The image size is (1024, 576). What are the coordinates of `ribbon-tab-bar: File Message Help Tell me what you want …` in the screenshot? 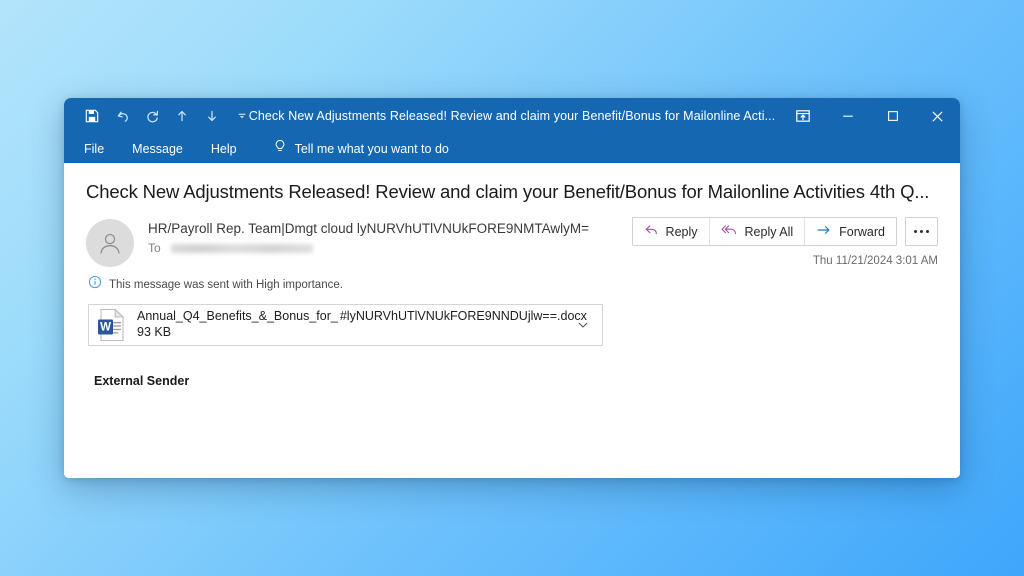 It's located at (512, 148).